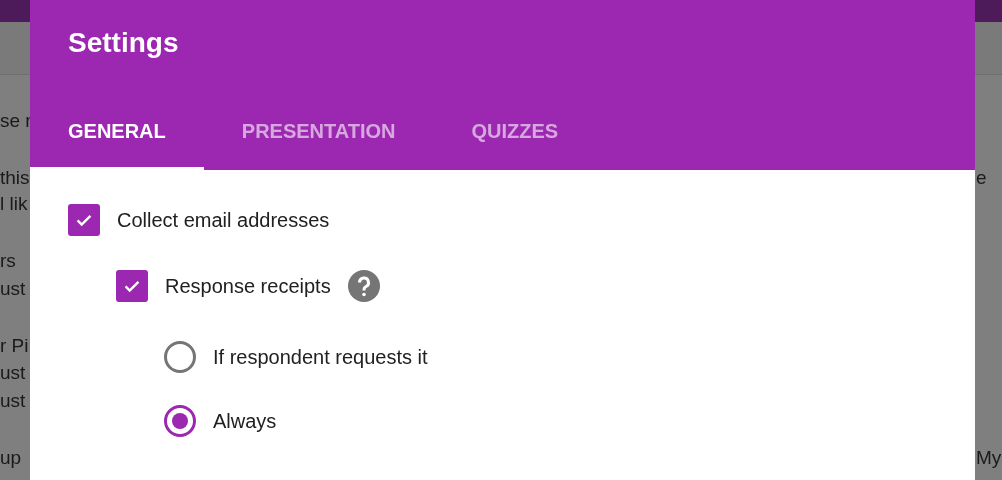 The width and height of the screenshot is (1002, 480). Describe the element at coordinates (989, 458) in the screenshot. I see `background-text: My` at that location.